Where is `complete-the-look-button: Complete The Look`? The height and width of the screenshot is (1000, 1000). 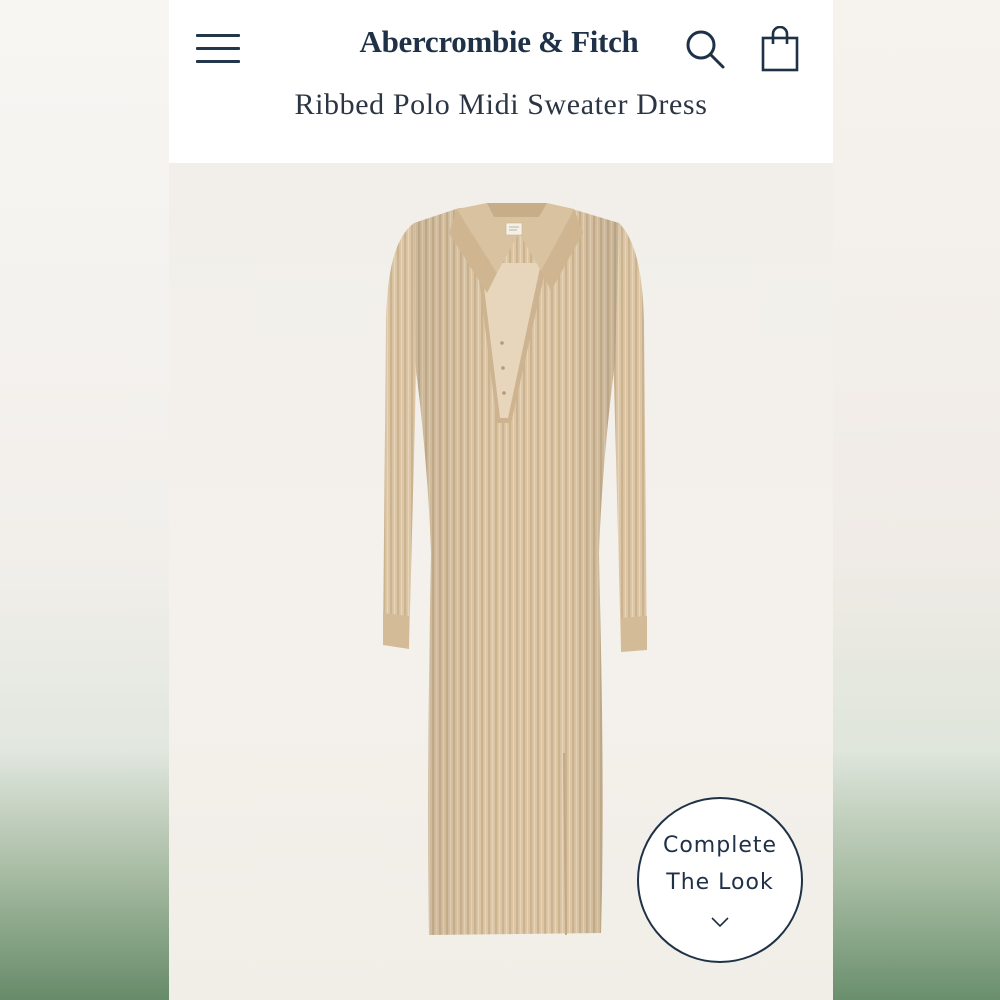 complete-the-look-button: Complete The Look is located at coordinates (720, 880).